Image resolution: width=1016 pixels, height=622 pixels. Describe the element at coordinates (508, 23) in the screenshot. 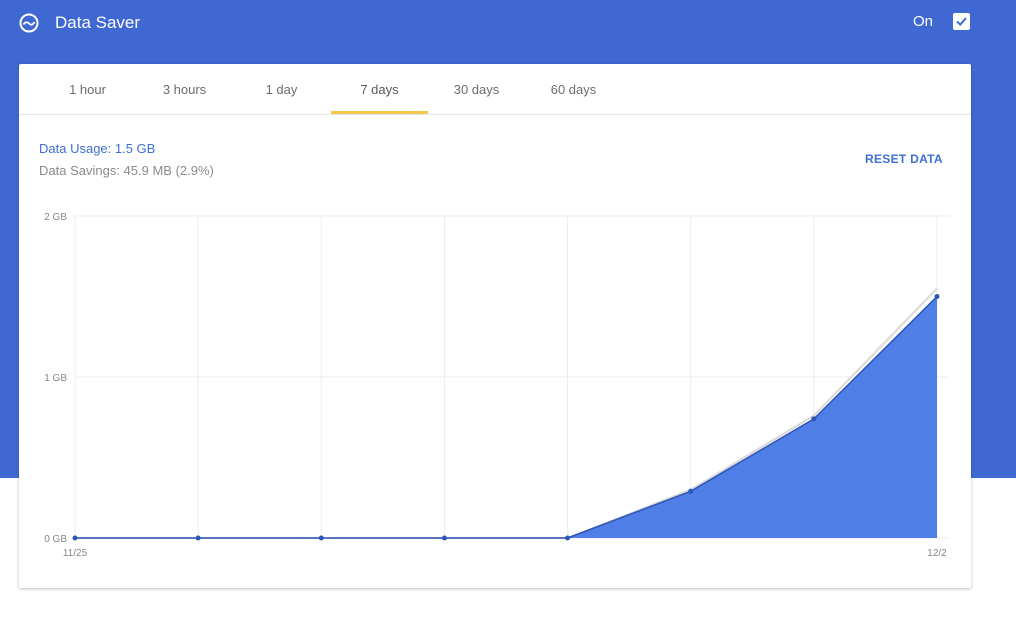

I see `app-header: Data Saver On` at that location.